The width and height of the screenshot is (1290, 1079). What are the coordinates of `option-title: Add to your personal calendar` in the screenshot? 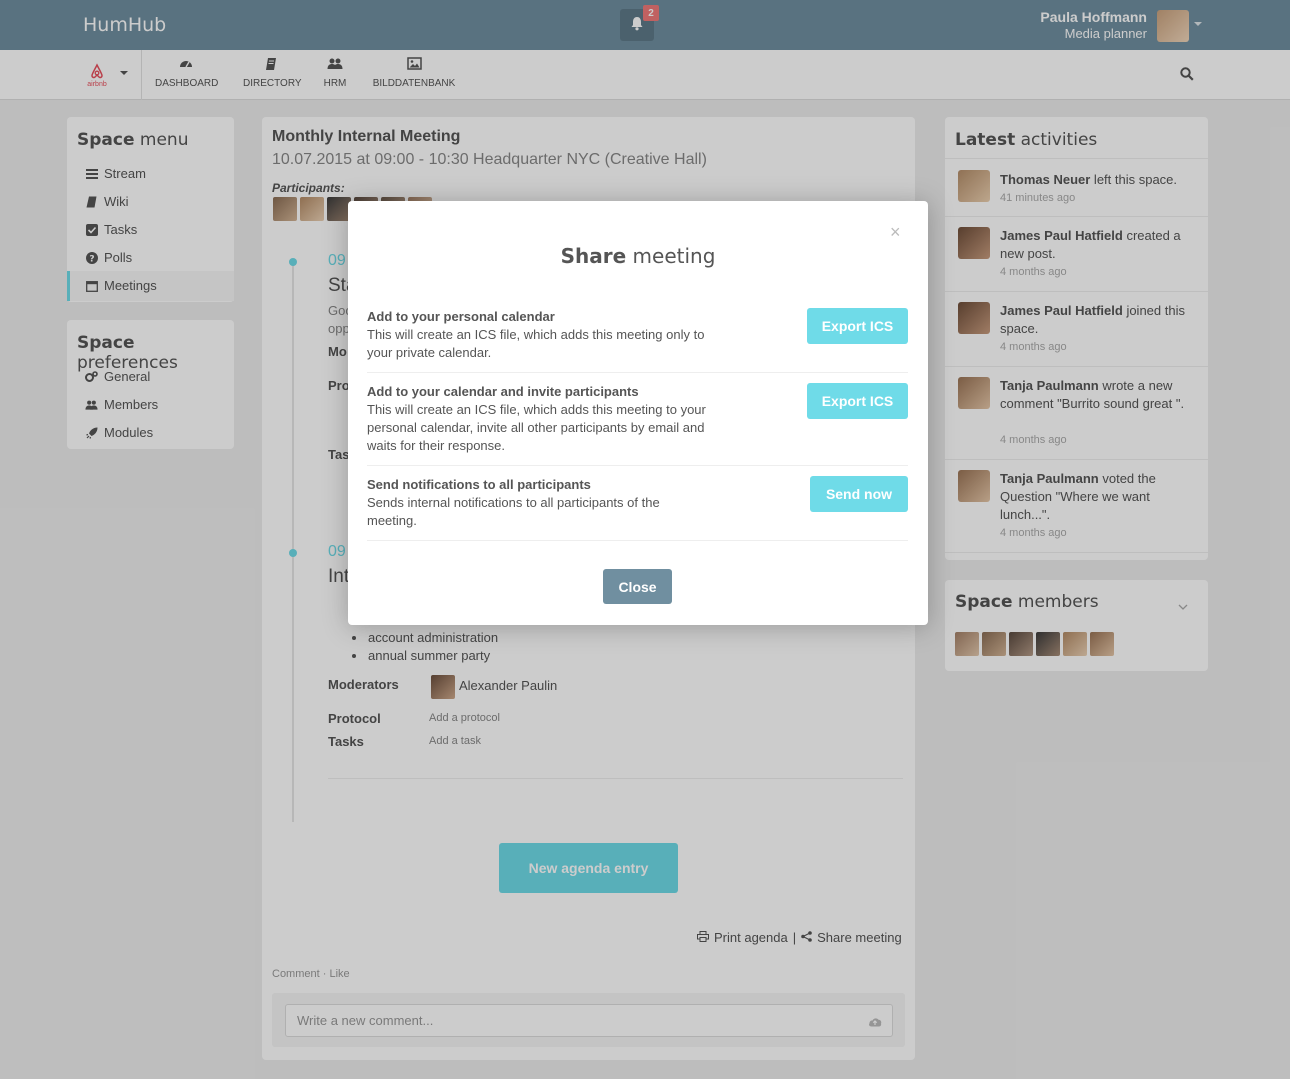 It's located at (461, 316).